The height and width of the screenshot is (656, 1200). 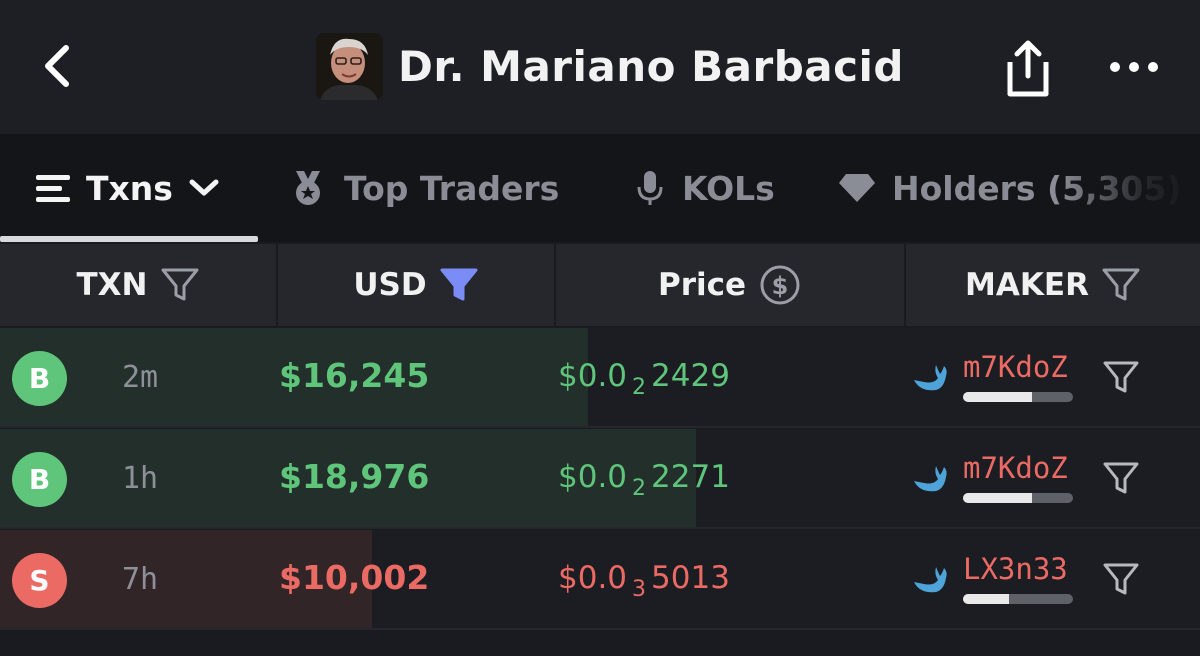 I want to click on txn-usd-value: $16,245, so click(x=354, y=375).